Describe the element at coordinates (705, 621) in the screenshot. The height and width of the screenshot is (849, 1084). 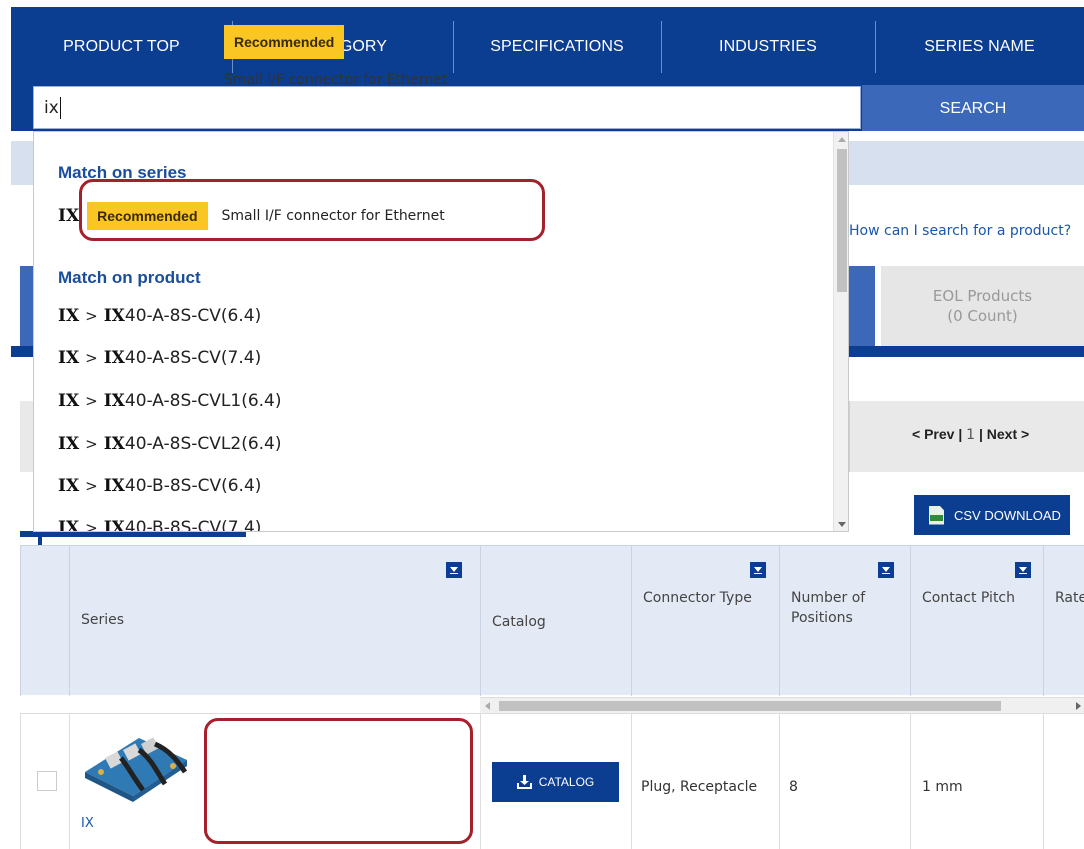
I see `column-header-connector-type: Connector Type` at that location.